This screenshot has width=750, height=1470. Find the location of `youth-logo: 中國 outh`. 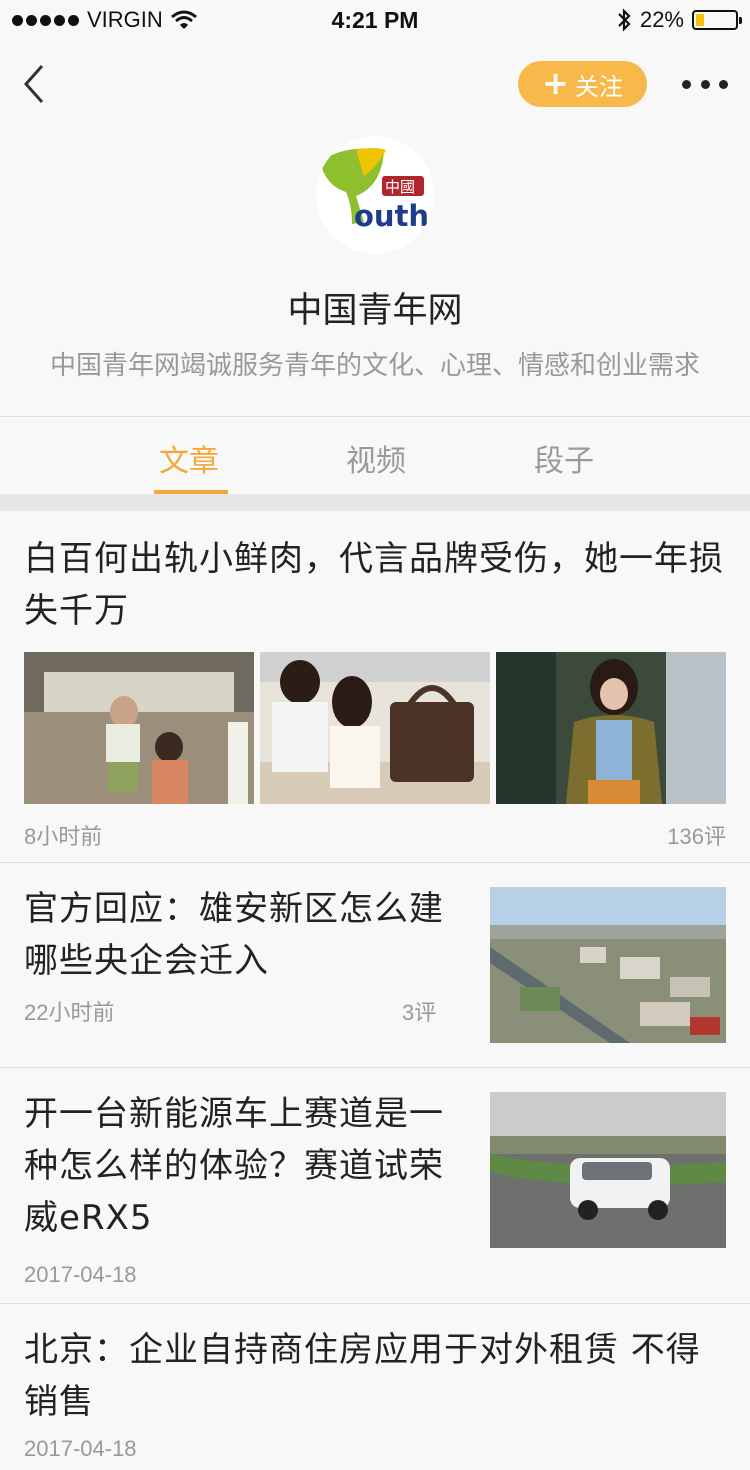

youth-logo: 中國 outh is located at coordinates (374, 190).